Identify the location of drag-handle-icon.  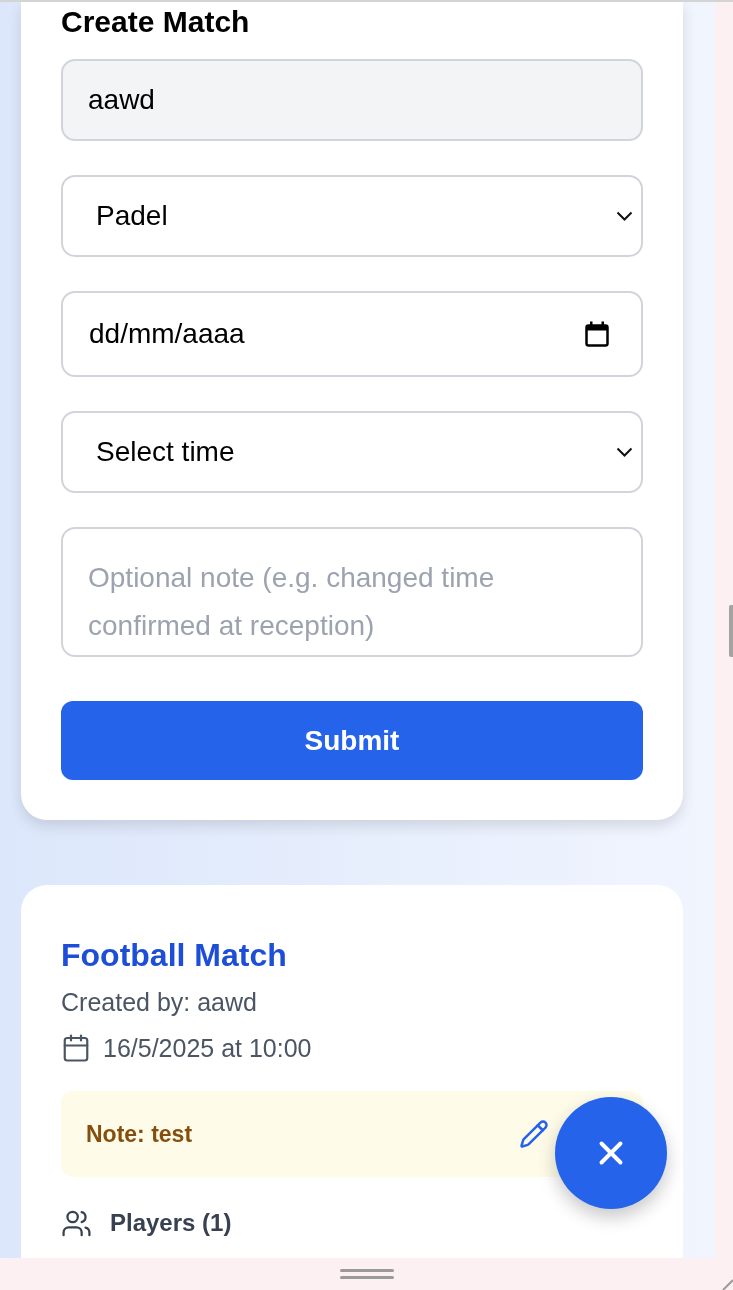
(366, 1274).